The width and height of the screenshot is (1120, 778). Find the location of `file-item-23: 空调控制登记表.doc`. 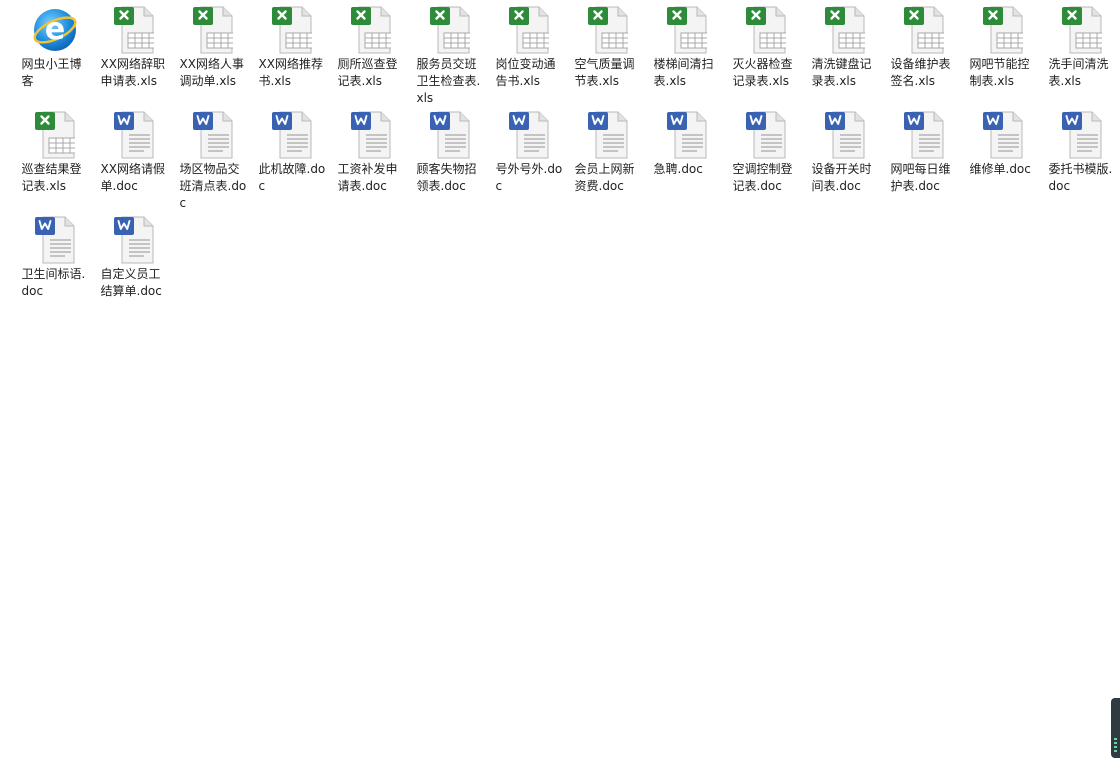

file-item-23: 空调控制登记表.doc is located at coordinates (765, 163).